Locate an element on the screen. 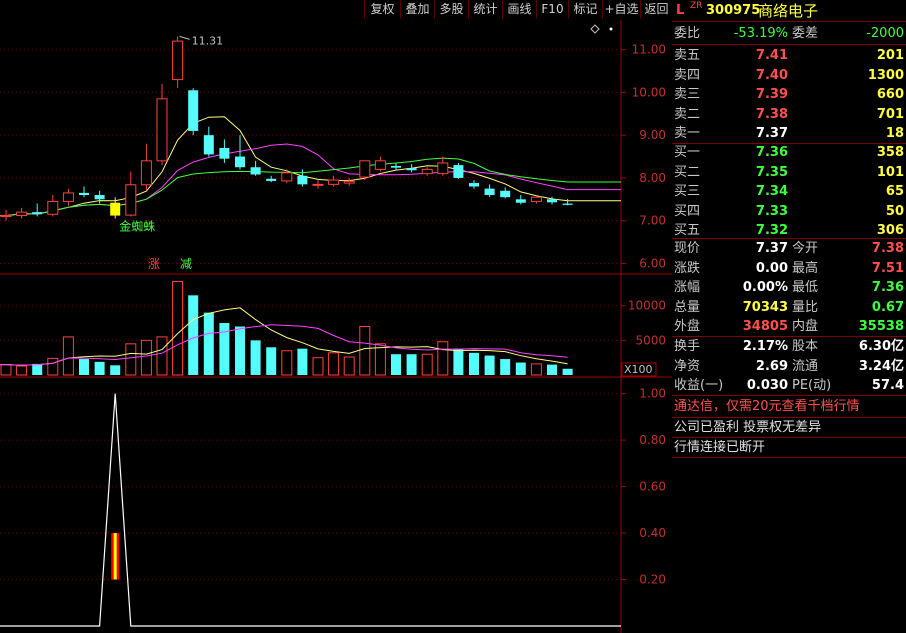 Image resolution: width=906 pixels, height=633 pixels. stat-value: 7.51 is located at coordinates (887, 268).